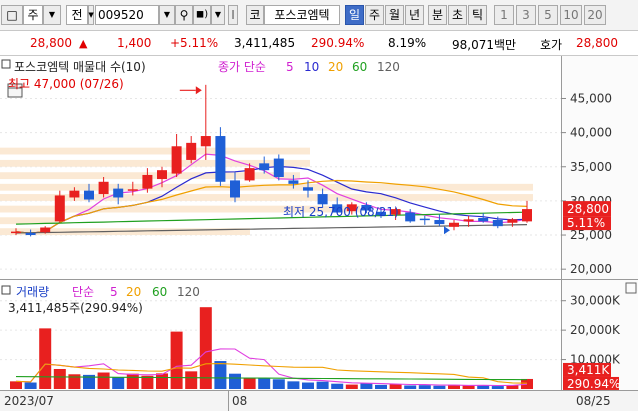  What do you see at coordinates (586, 223) in the screenshot?
I see `current-pct-marker-text: 5.11%` at bounding box center [586, 223].